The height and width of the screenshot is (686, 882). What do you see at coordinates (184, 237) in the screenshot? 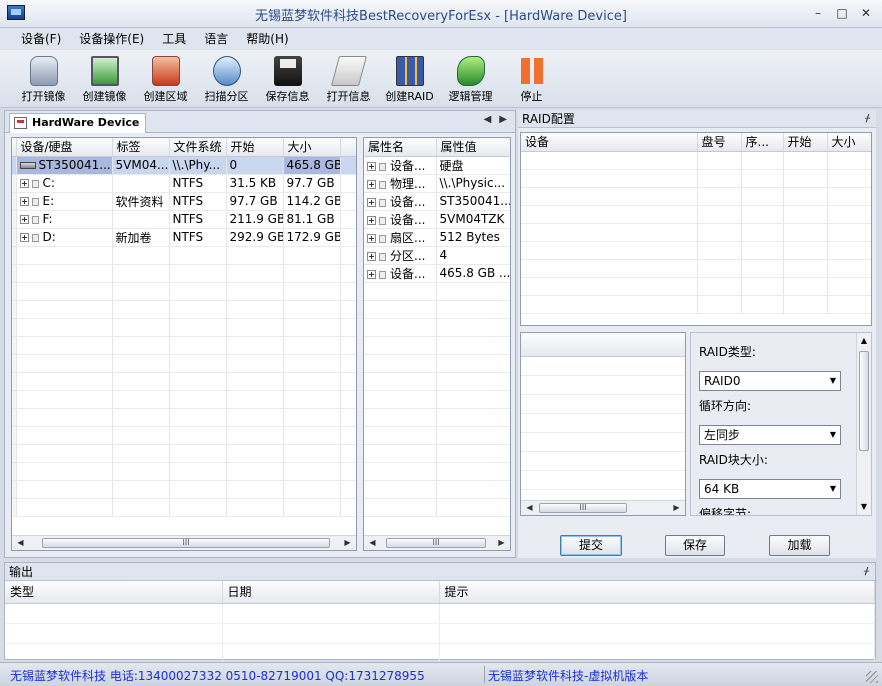
I see `table-row: D: 新加卷 NTFS 292.9 GB 172.9 GB` at bounding box center [184, 237].